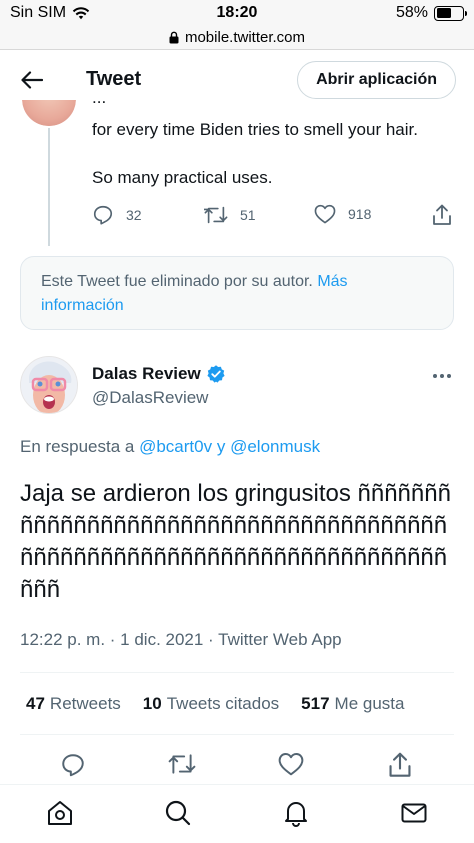 This screenshot has height=843, width=474. I want to click on share-action, so click(442, 215).